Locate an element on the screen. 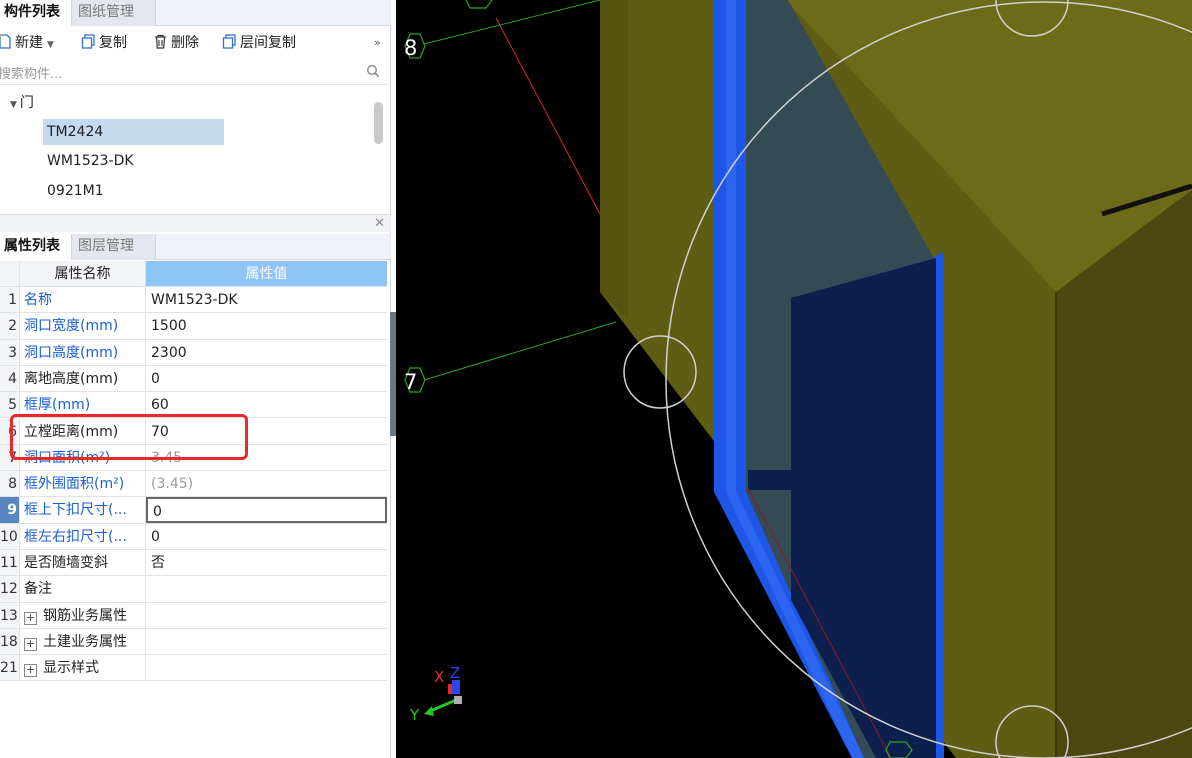  caret-down-icon: ▼ is located at coordinates (13, 105).